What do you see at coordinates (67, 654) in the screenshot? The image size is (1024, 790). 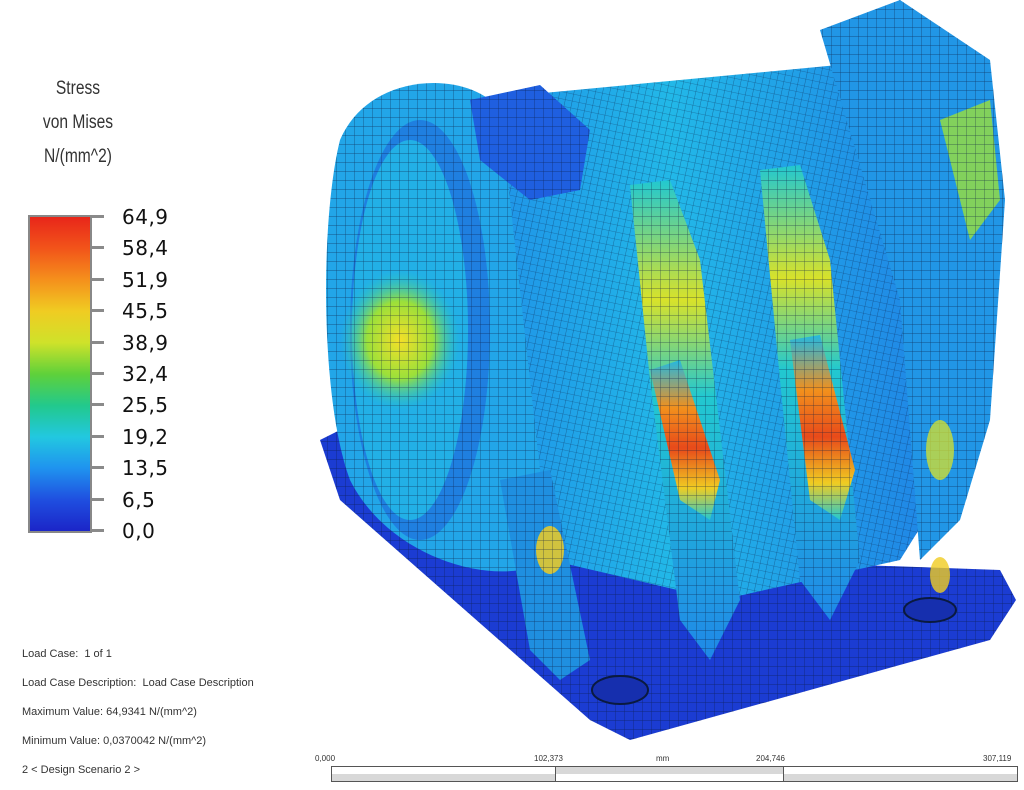 I see `load-case-text: Load Case: 1 of 1` at bounding box center [67, 654].